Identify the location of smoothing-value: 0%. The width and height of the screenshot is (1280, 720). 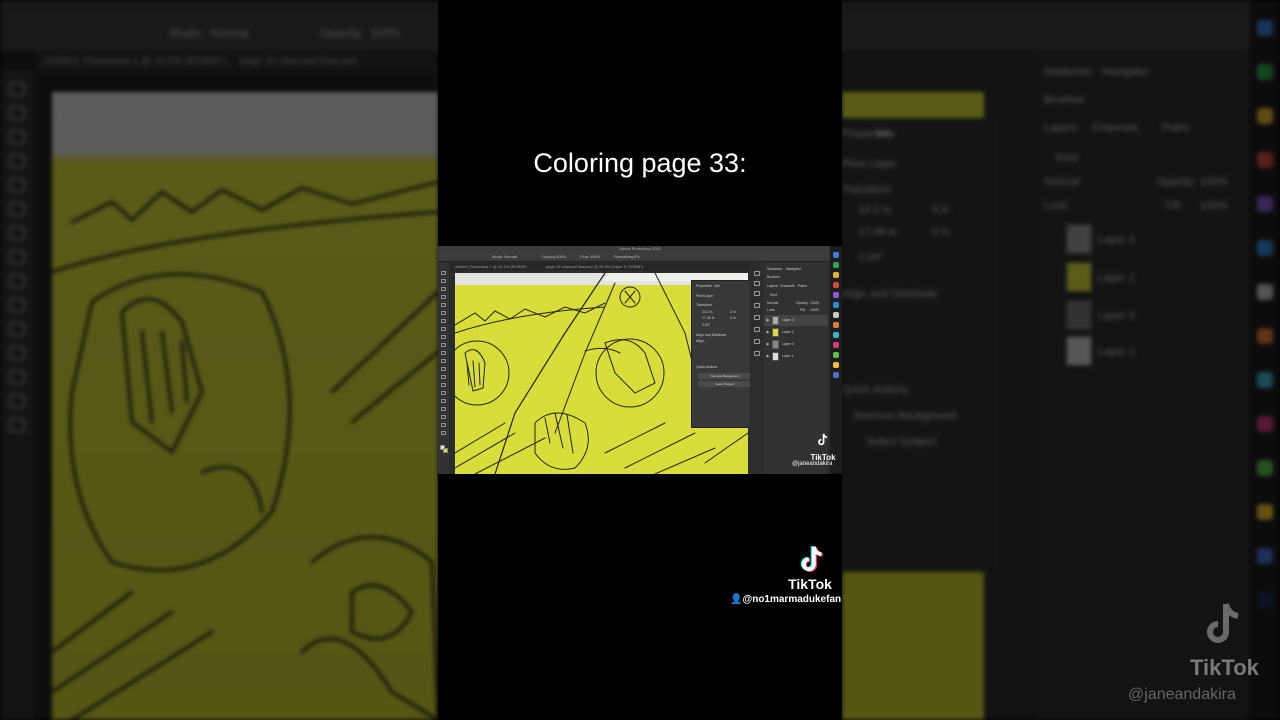
(637, 256).